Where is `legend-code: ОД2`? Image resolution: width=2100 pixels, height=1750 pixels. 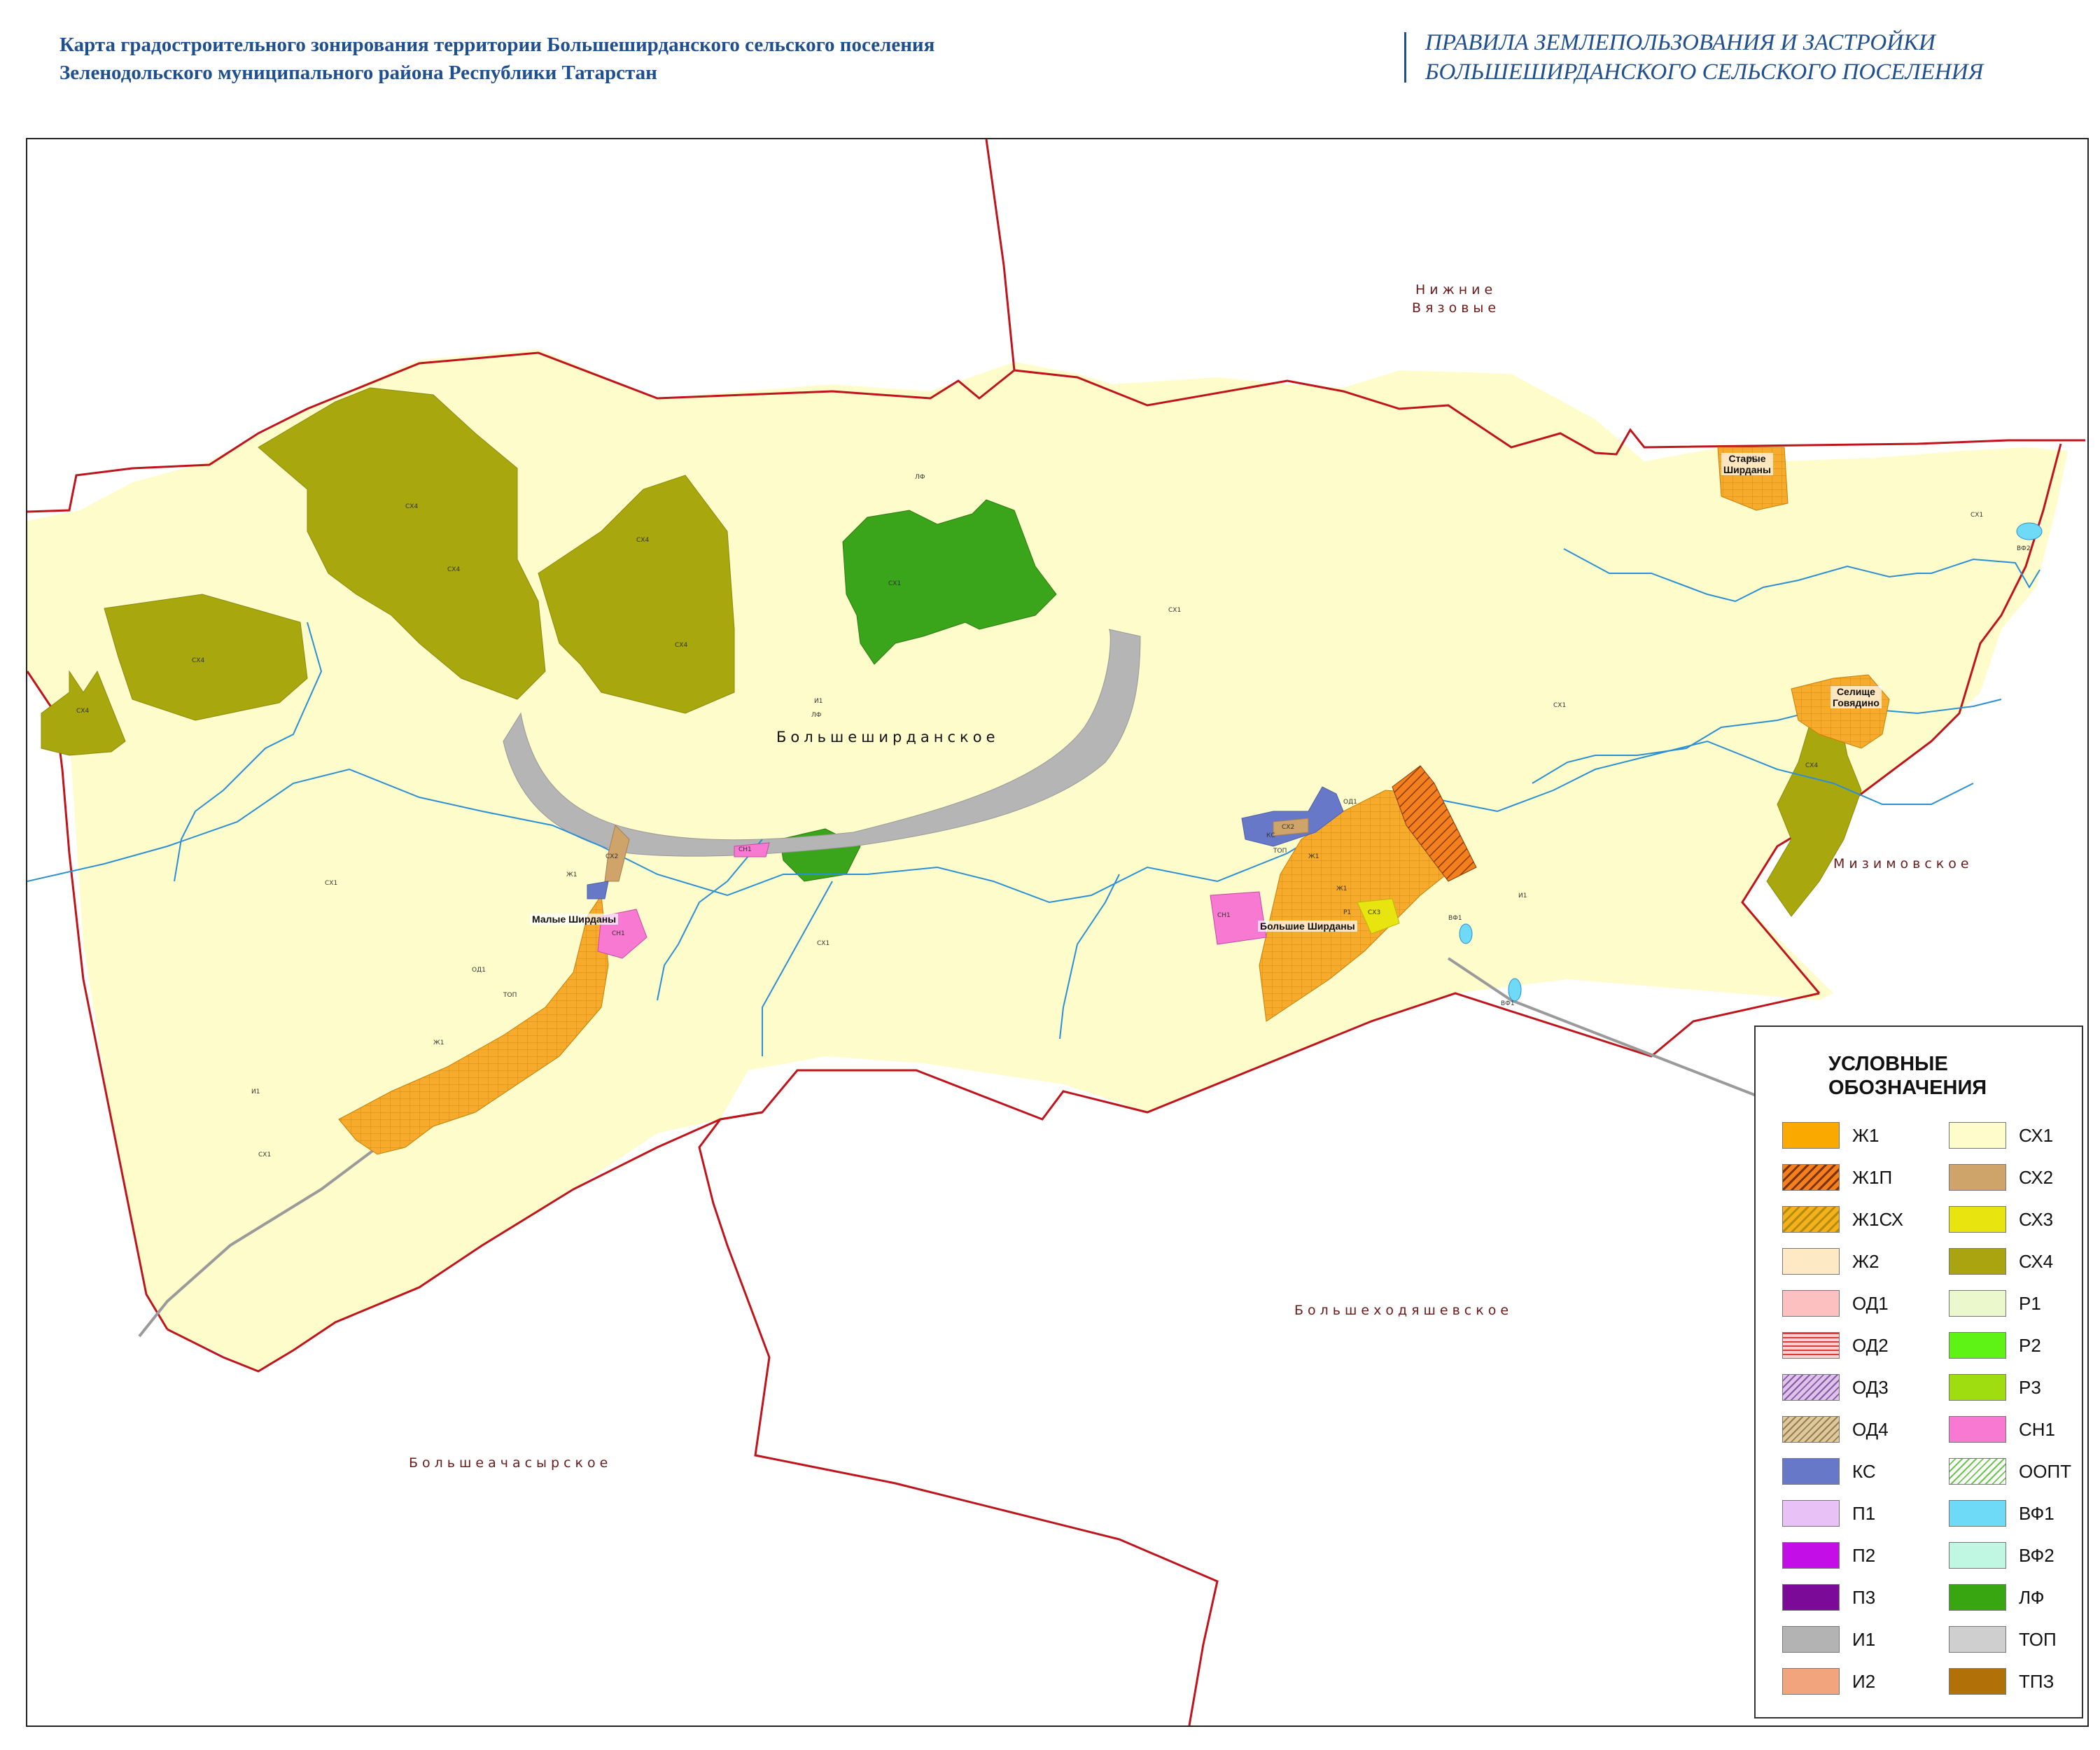 legend-code: ОД2 is located at coordinates (1870, 1345).